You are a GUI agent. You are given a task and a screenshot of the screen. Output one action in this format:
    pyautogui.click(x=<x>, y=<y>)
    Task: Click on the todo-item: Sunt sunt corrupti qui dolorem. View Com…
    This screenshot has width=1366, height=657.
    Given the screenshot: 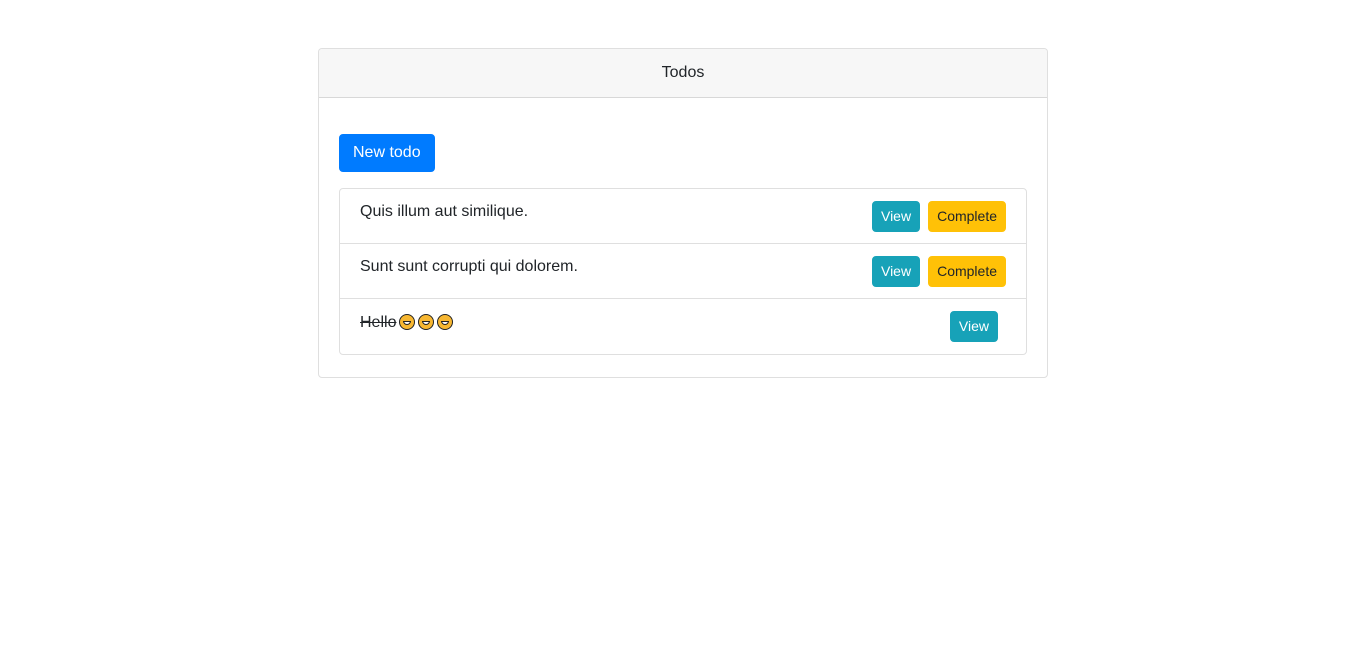 What is the action you would take?
    pyautogui.click(x=683, y=271)
    